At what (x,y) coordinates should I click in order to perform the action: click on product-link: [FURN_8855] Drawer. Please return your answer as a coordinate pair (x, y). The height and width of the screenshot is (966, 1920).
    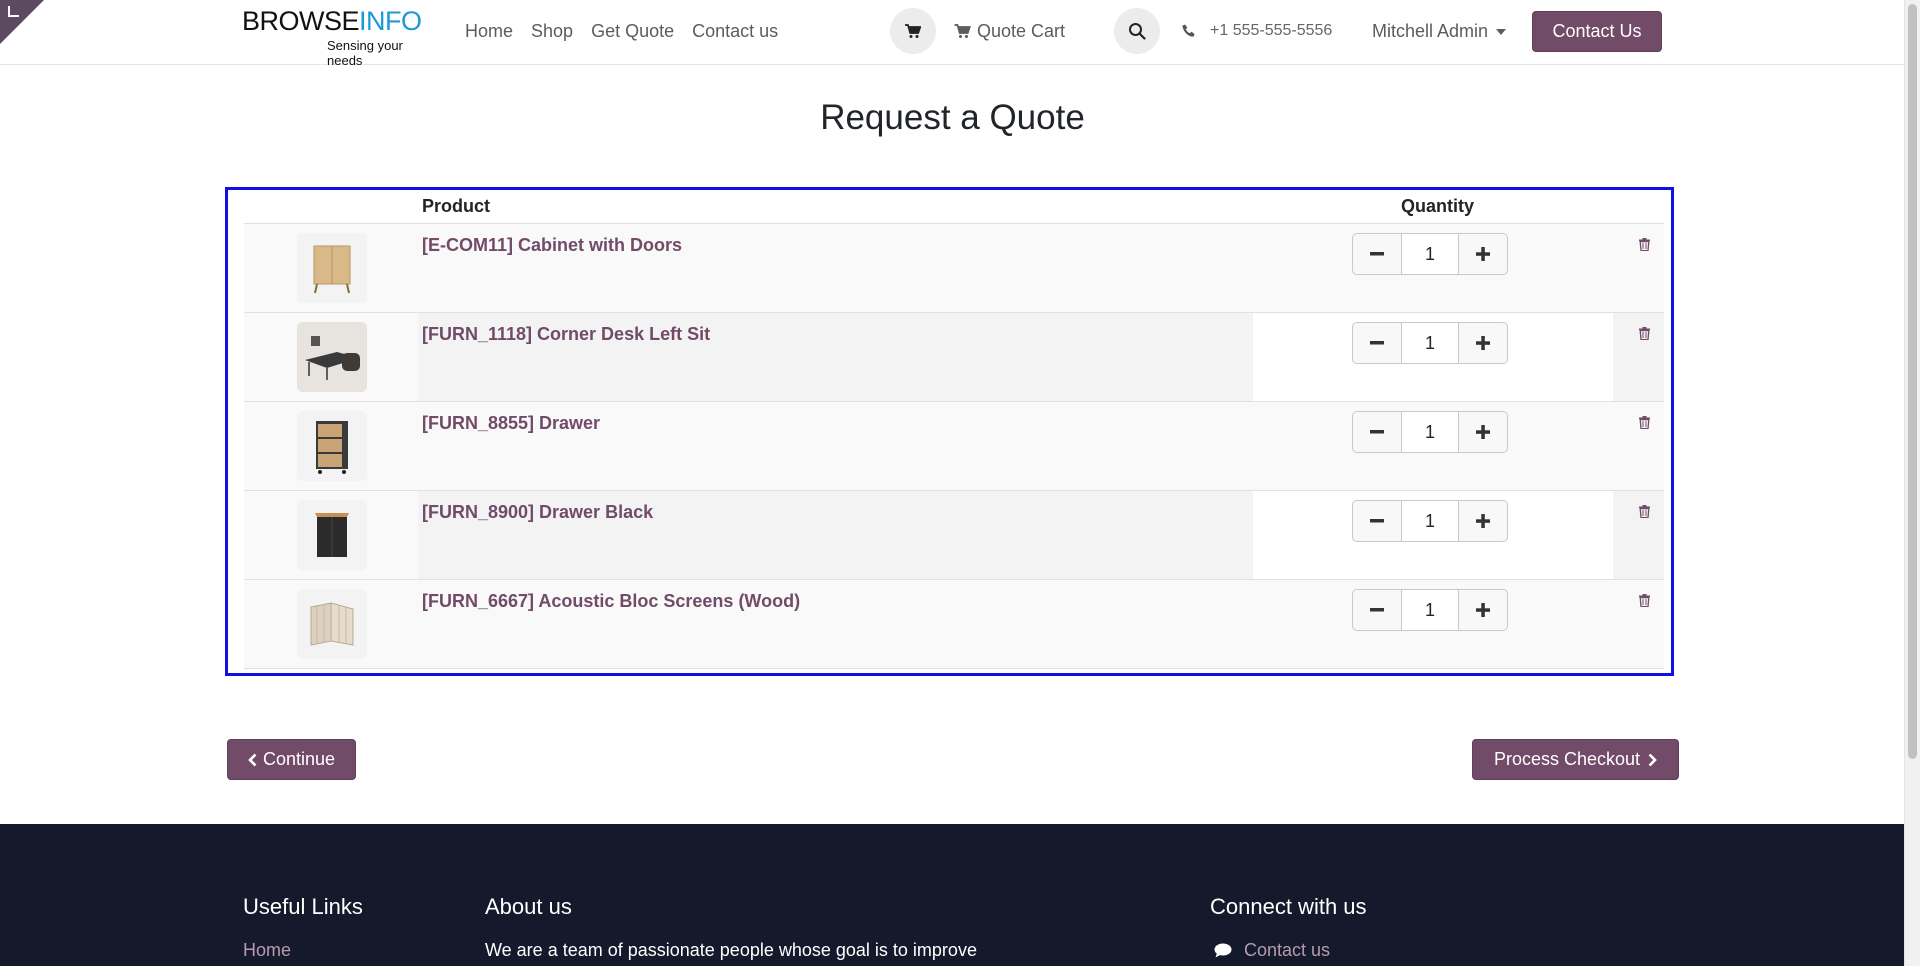
    Looking at the image, I should click on (511, 423).